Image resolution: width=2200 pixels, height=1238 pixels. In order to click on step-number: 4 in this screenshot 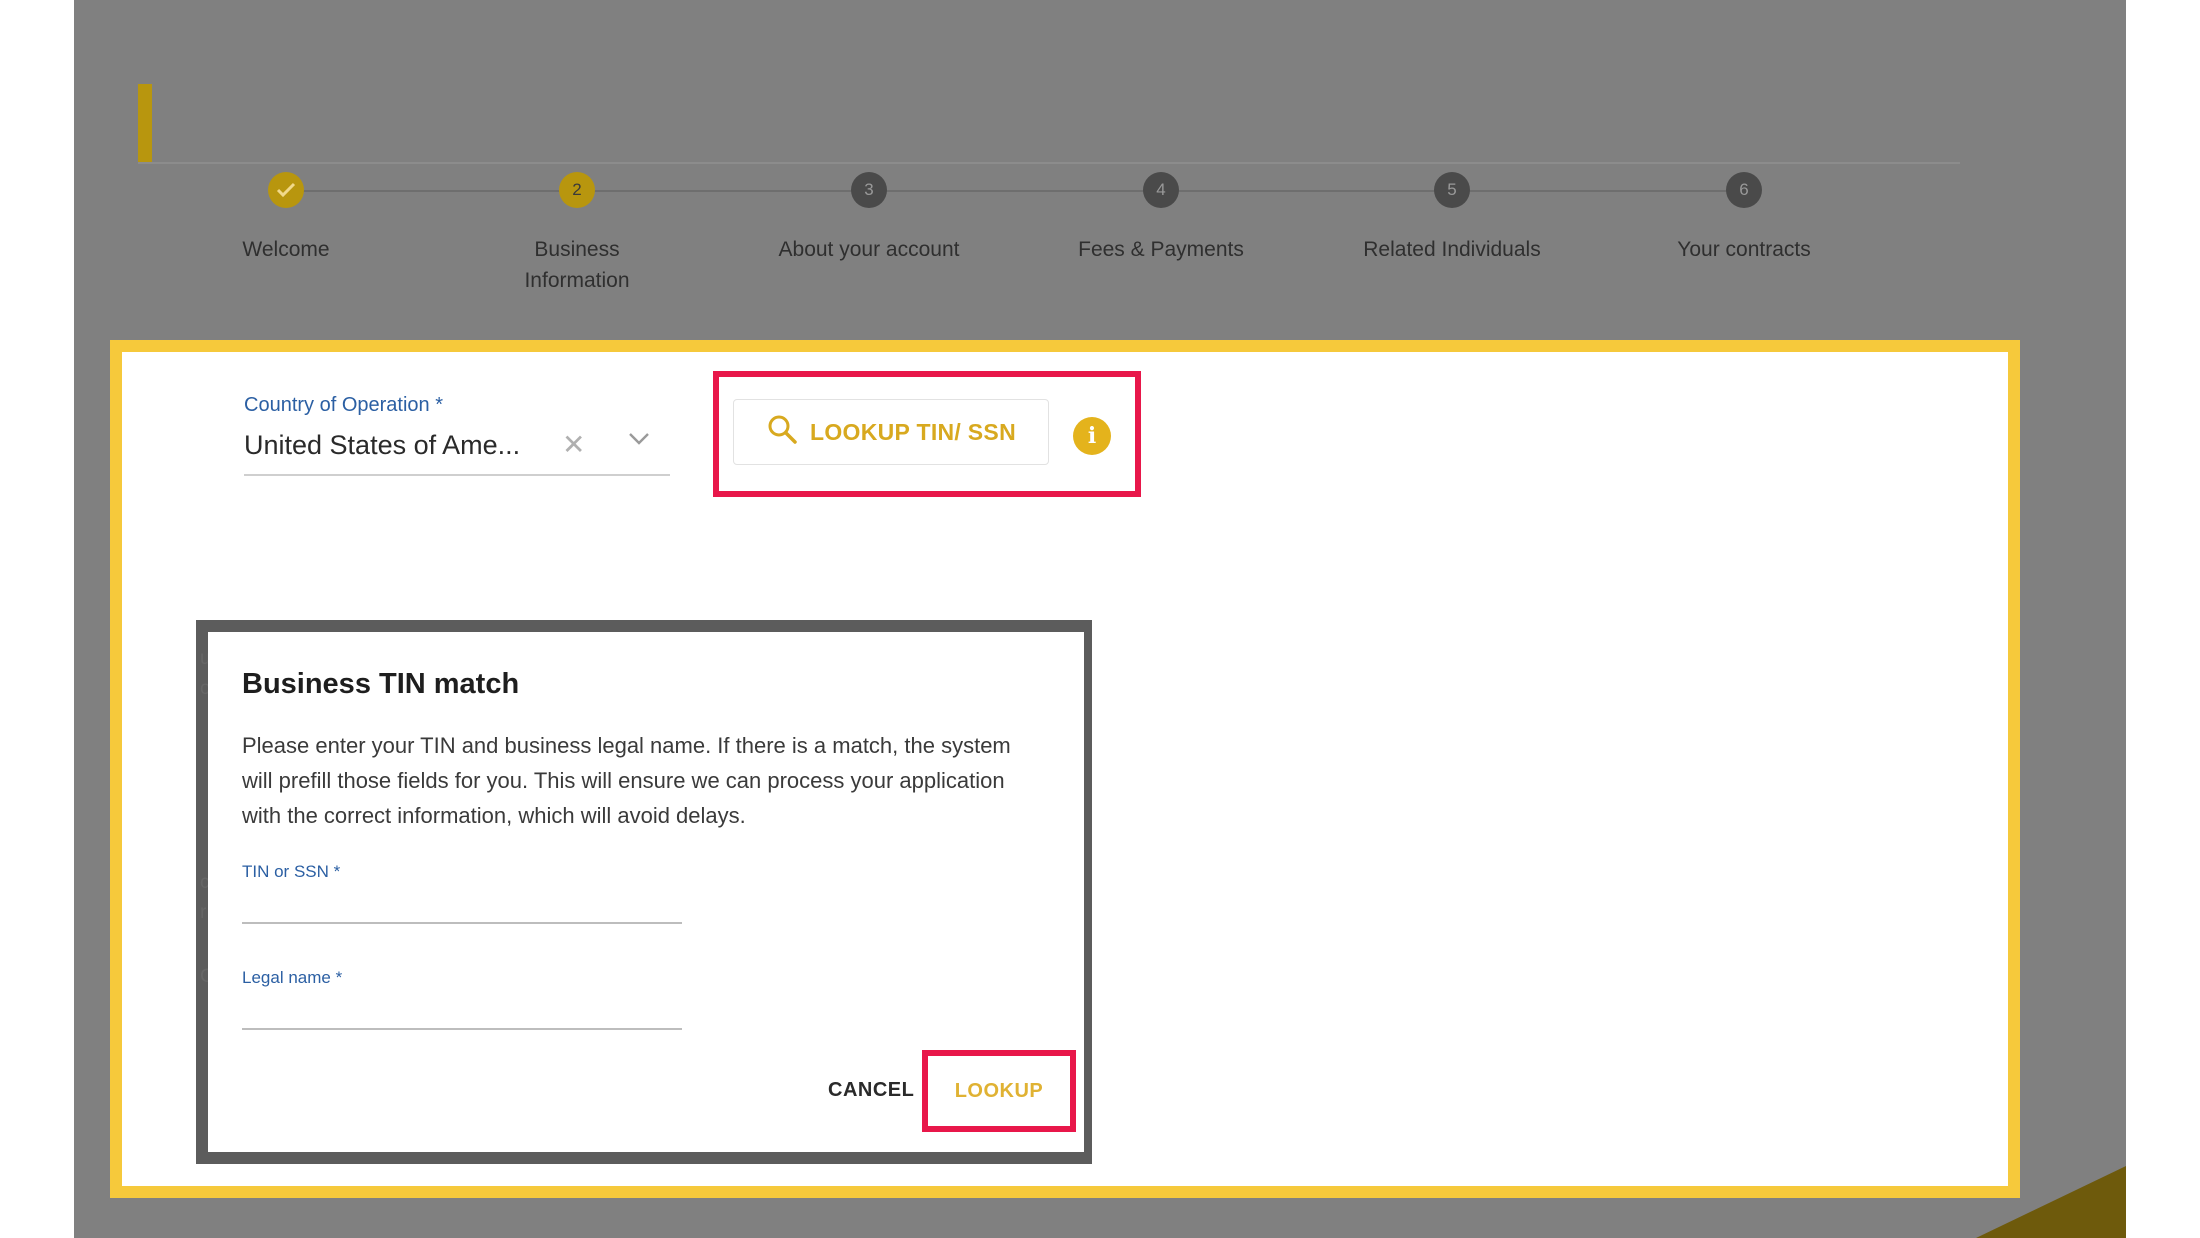, I will do `click(1161, 190)`.